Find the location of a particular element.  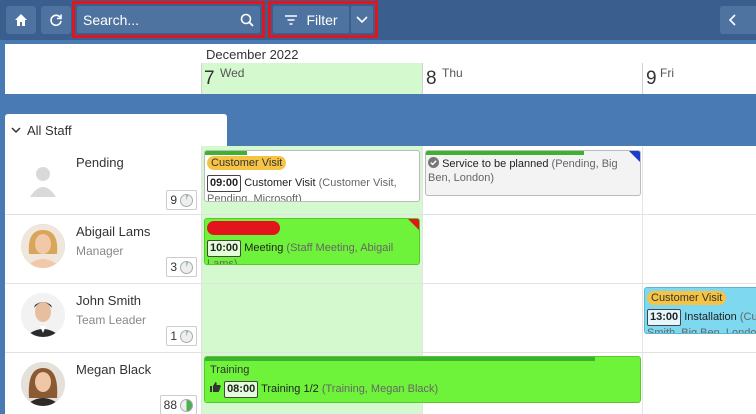

group-all-staff: All Staff is located at coordinates (116, 130).